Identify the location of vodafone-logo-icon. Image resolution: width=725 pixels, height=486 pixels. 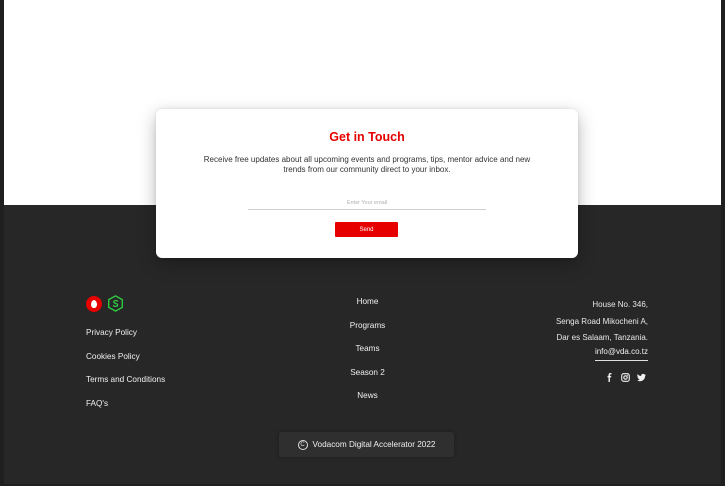
(94, 303).